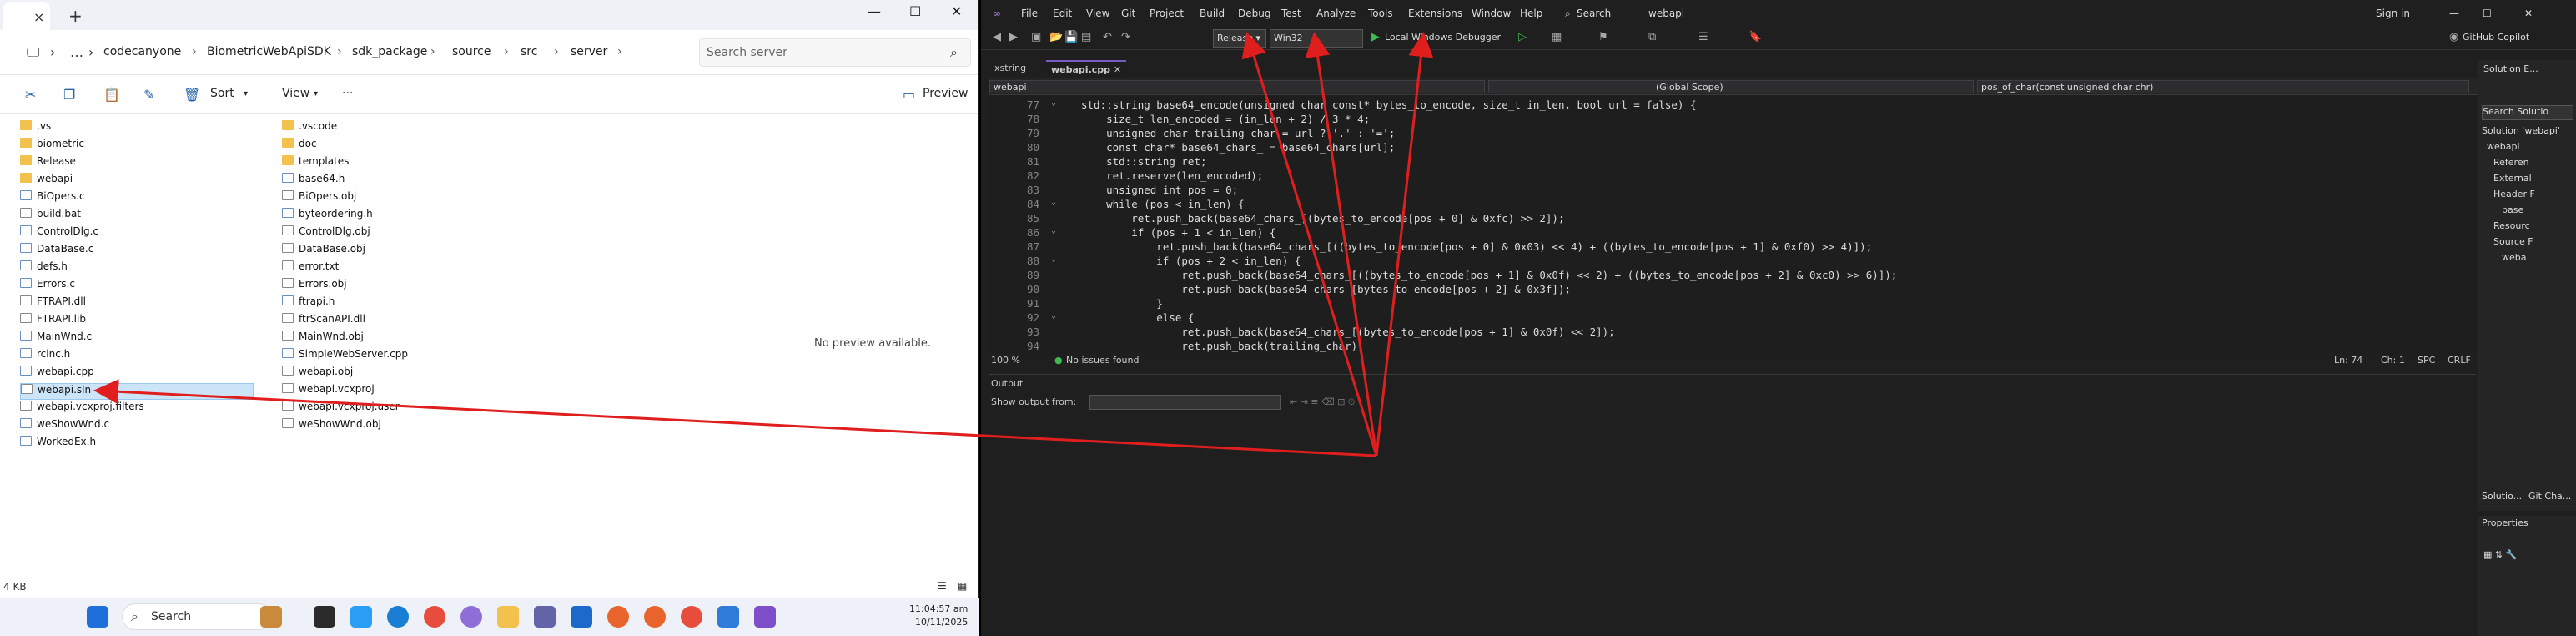  I want to click on folder-item: Release, so click(137, 163).